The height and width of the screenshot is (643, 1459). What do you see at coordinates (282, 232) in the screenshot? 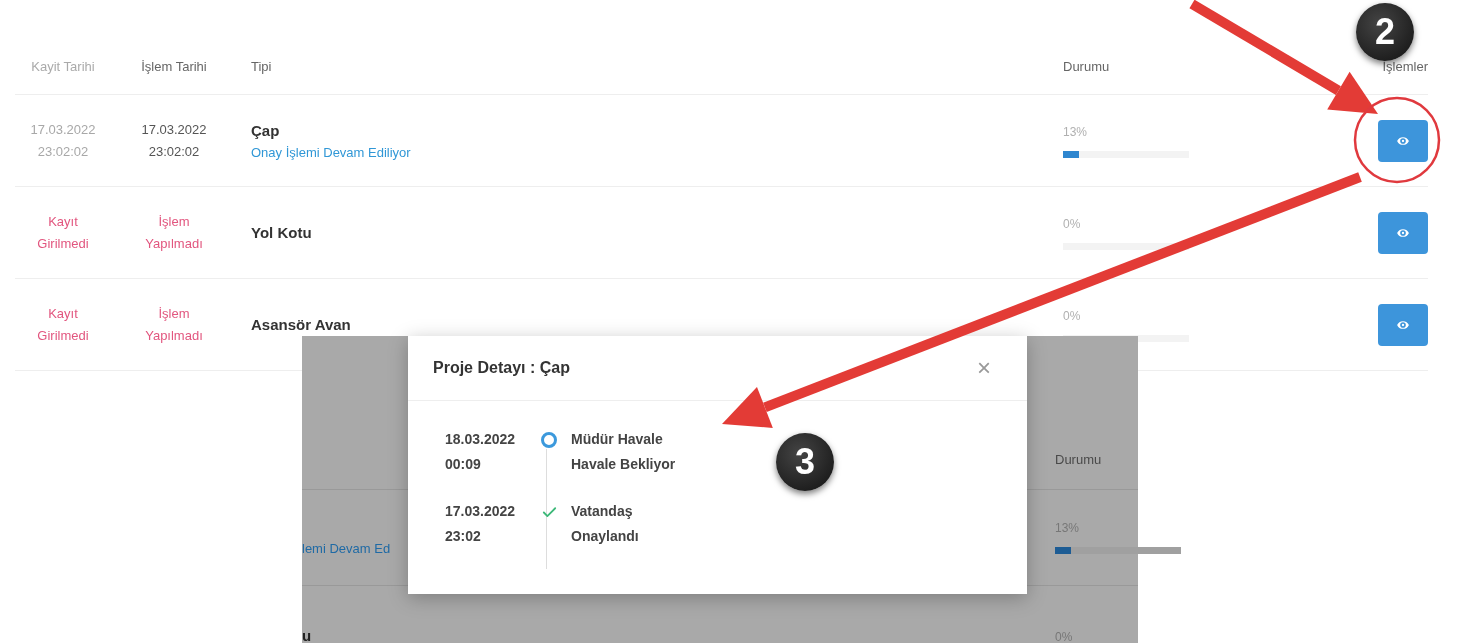
I see `project-type: Yol Kotu` at bounding box center [282, 232].